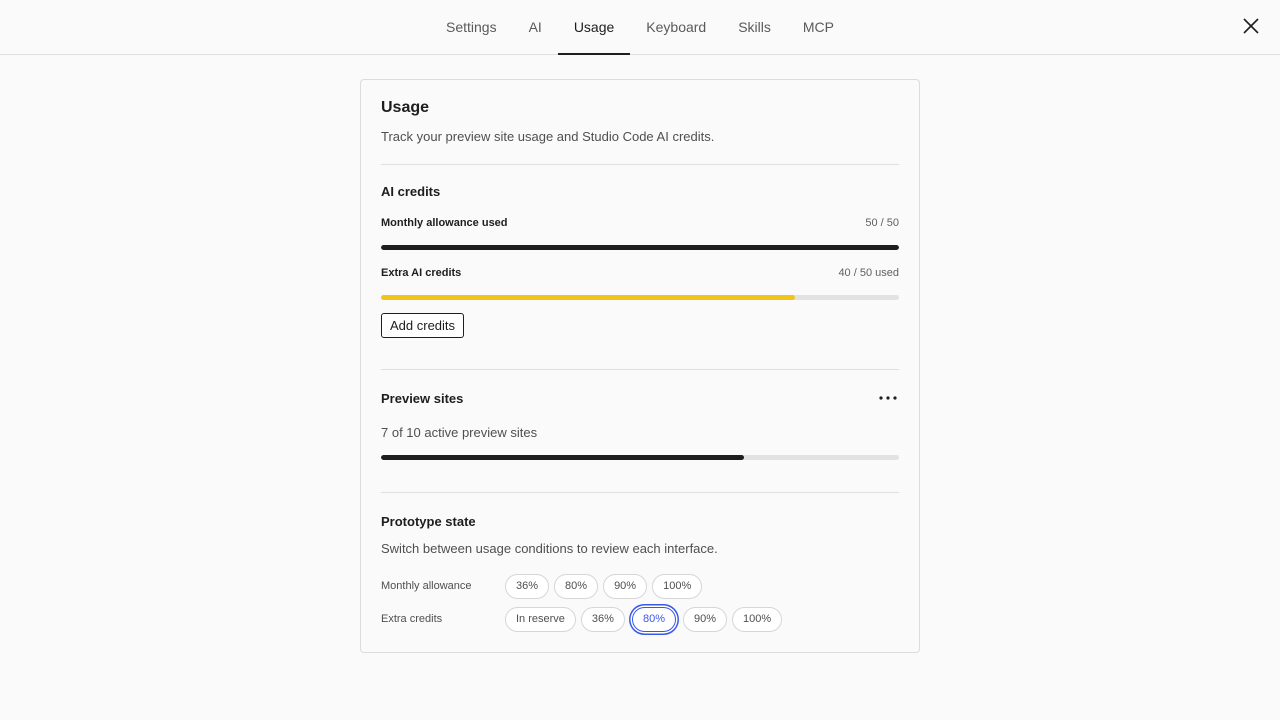 The height and width of the screenshot is (720, 1280). I want to click on monthly-allowance-progress-fill, so click(640, 247).